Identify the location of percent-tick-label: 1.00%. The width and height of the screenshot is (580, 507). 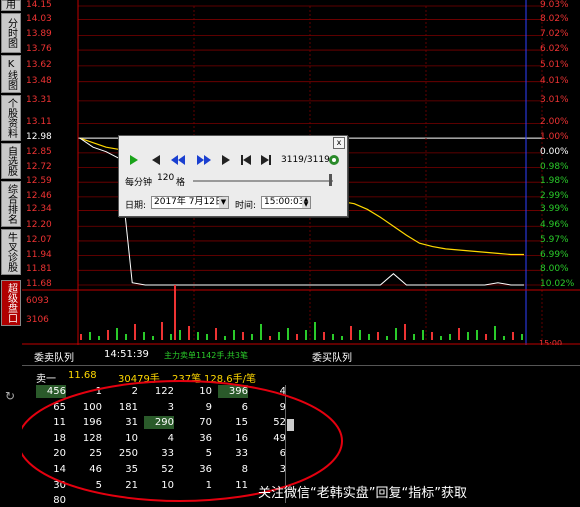
(554, 137).